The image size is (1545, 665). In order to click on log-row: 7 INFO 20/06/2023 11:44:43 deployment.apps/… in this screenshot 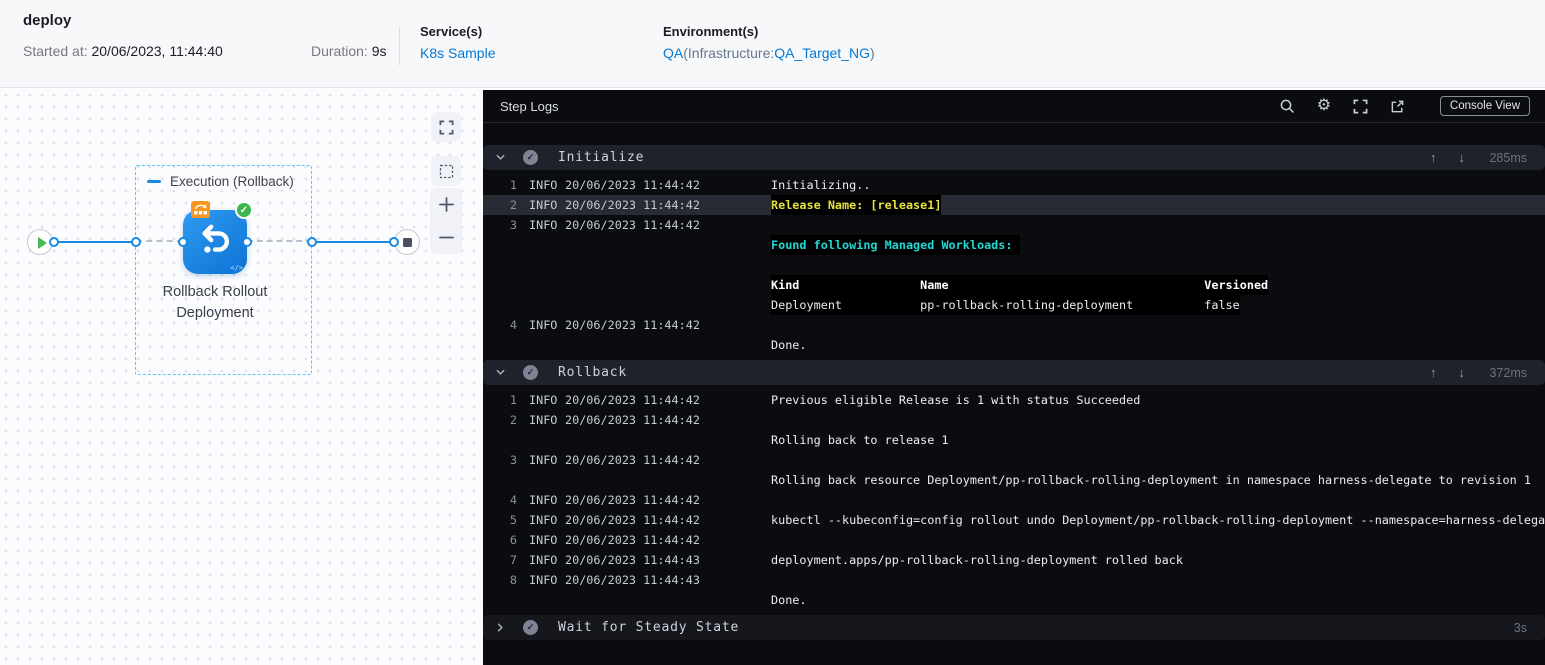, I will do `click(1014, 560)`.